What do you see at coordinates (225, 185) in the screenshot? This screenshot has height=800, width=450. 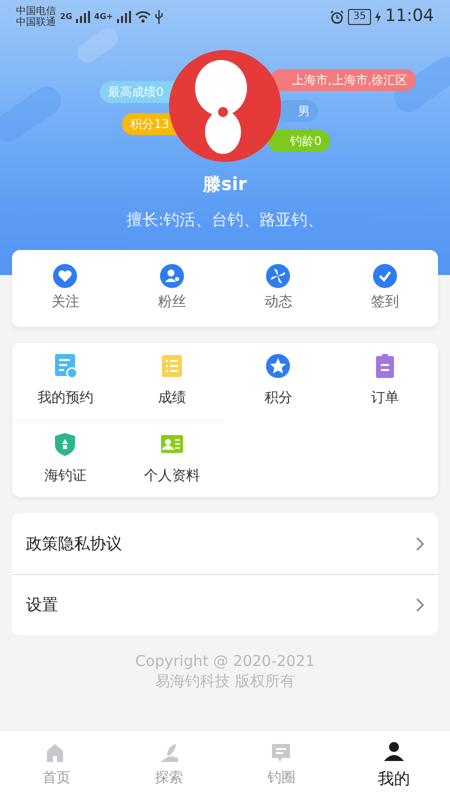 I see `user-name: 滕sir` at bounding box center [225, 185].